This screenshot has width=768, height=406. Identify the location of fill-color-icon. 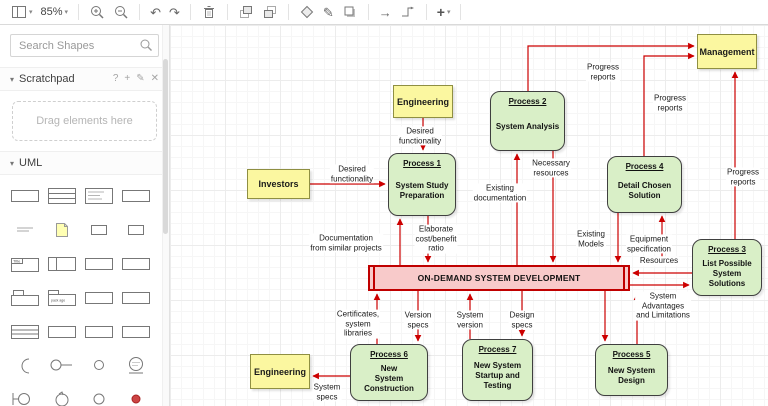
(307, 12).